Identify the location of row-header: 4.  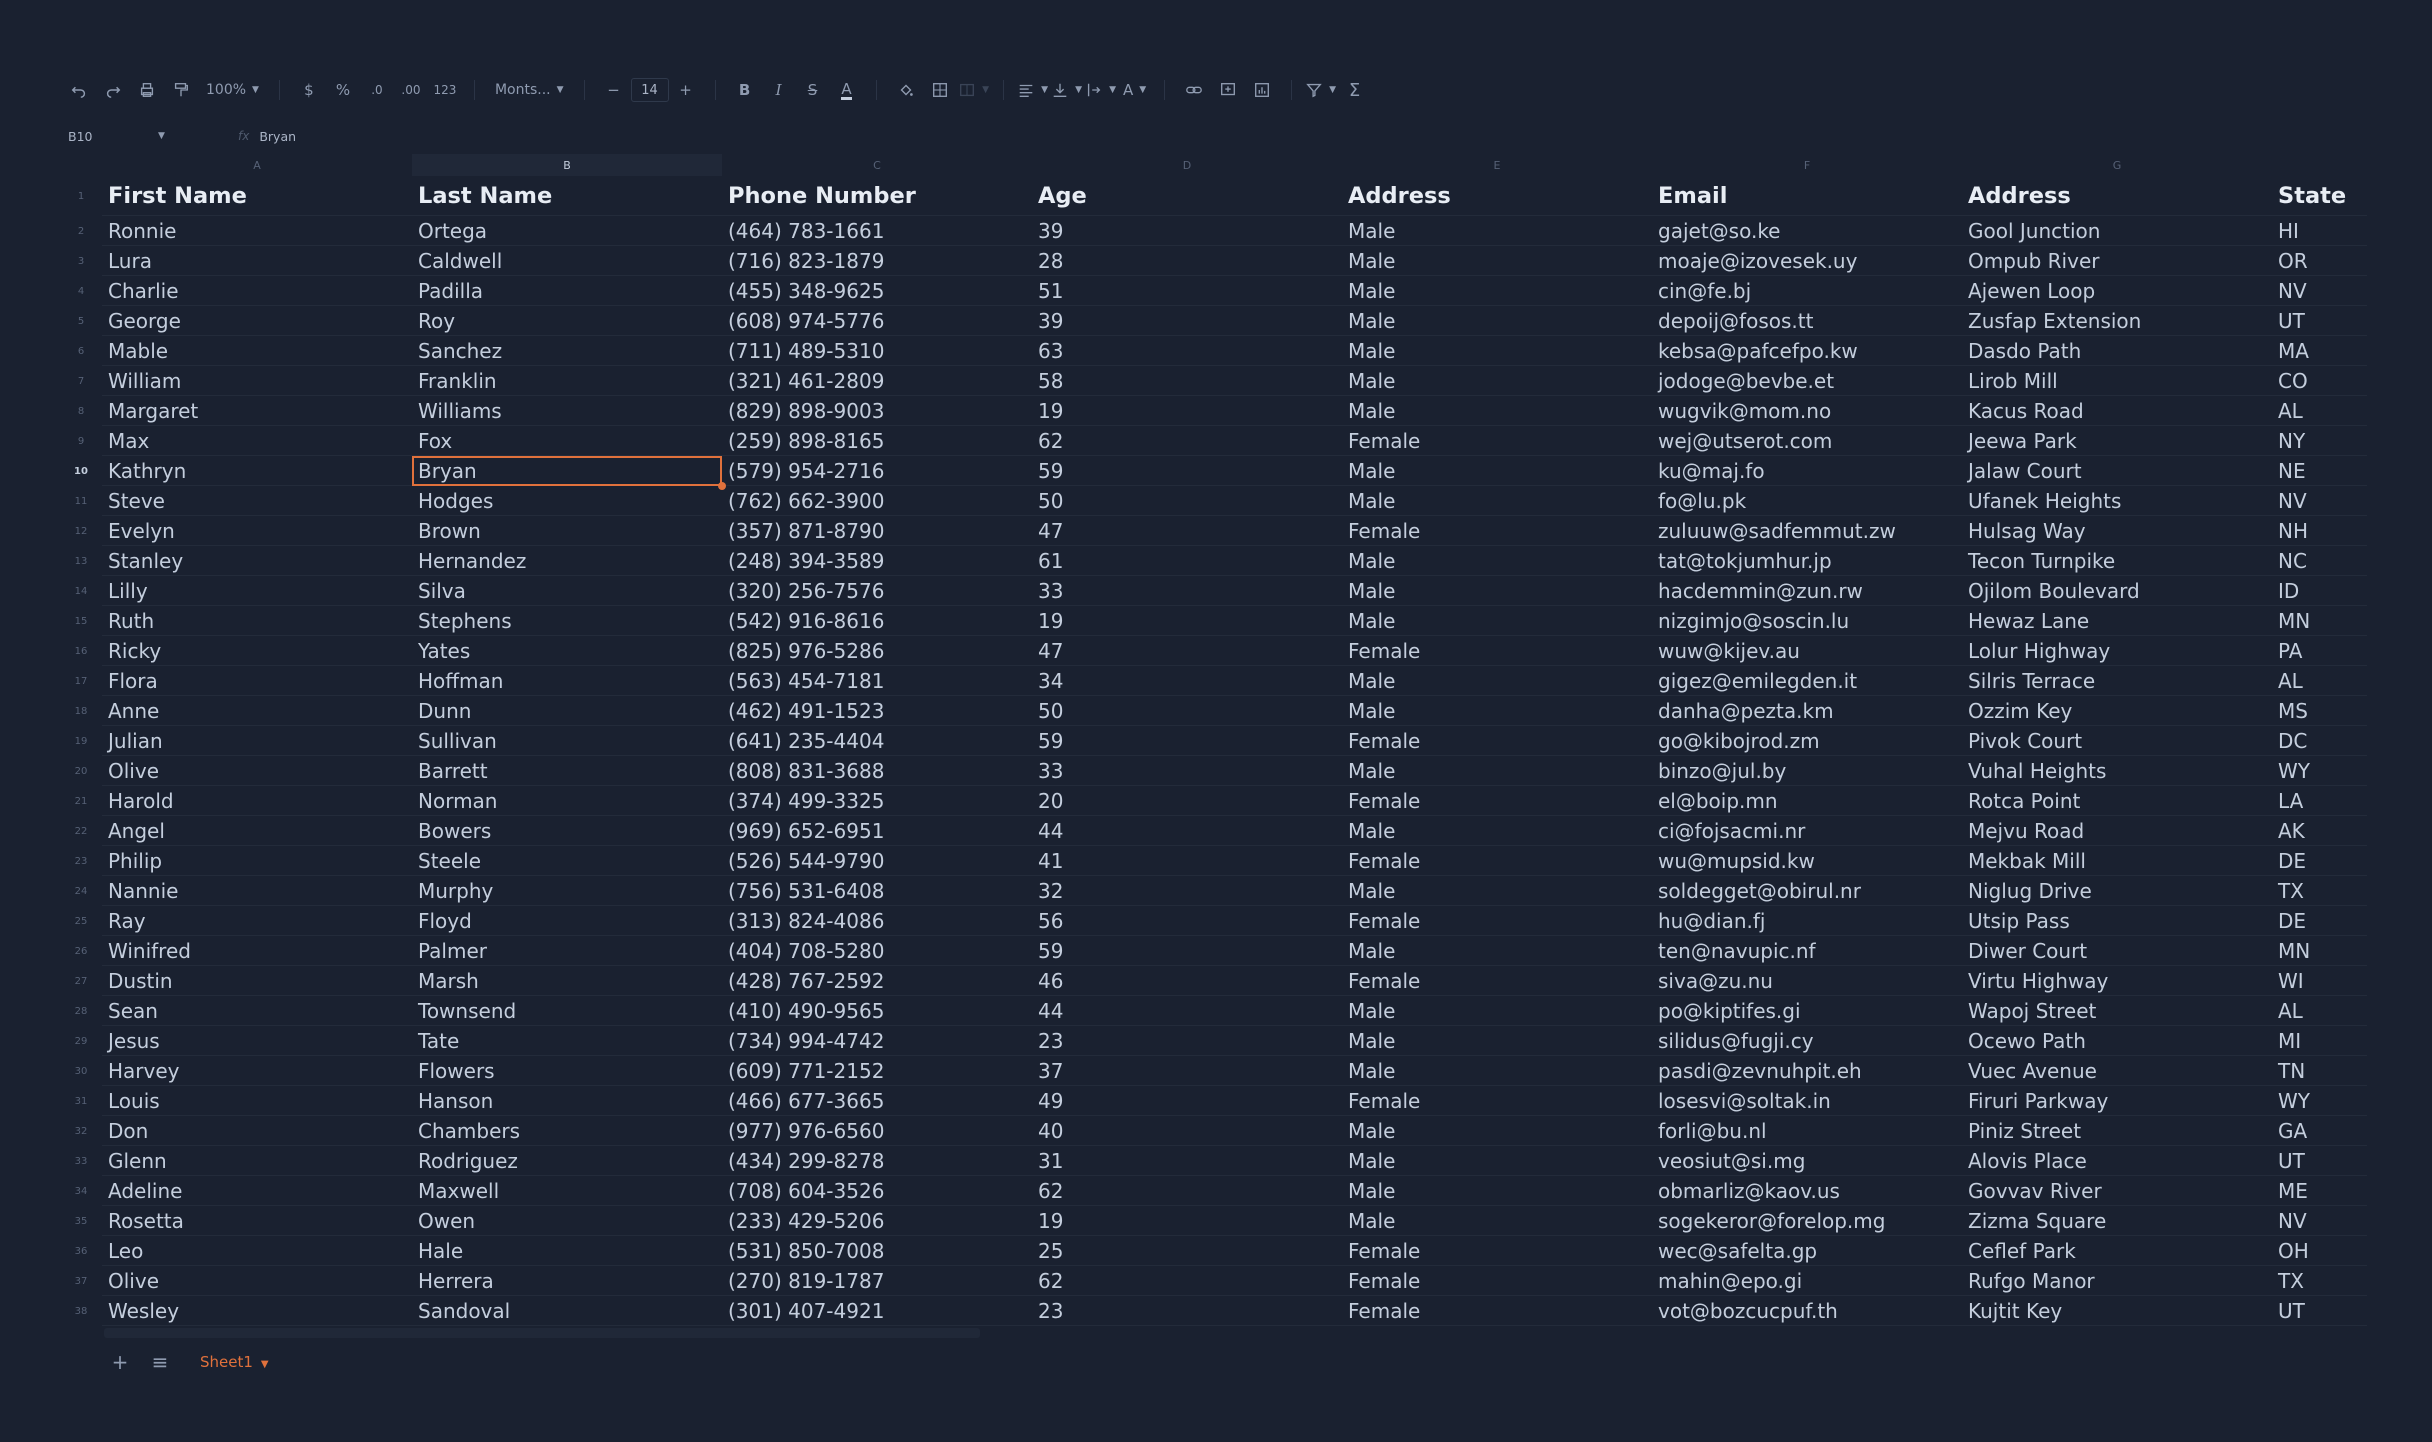
(81, 291).